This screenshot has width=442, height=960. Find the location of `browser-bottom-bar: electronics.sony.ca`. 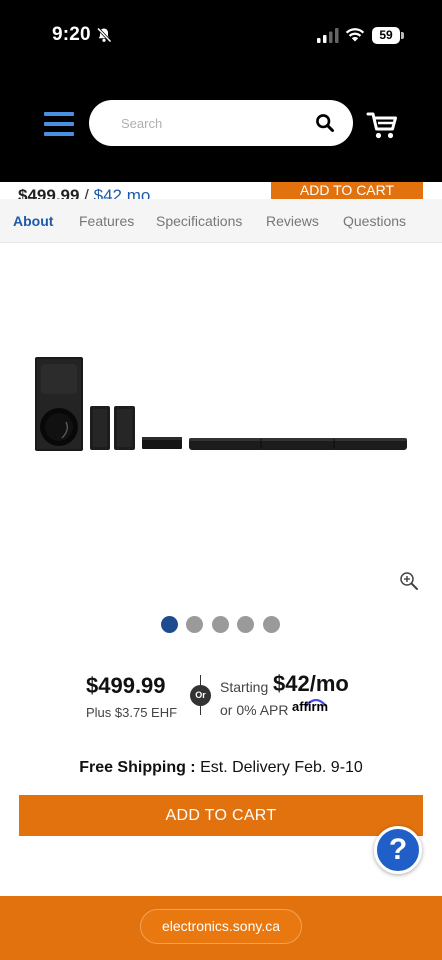

browser-bottom-bar: electronics.sony.ca is located at coordinates (221, 928).